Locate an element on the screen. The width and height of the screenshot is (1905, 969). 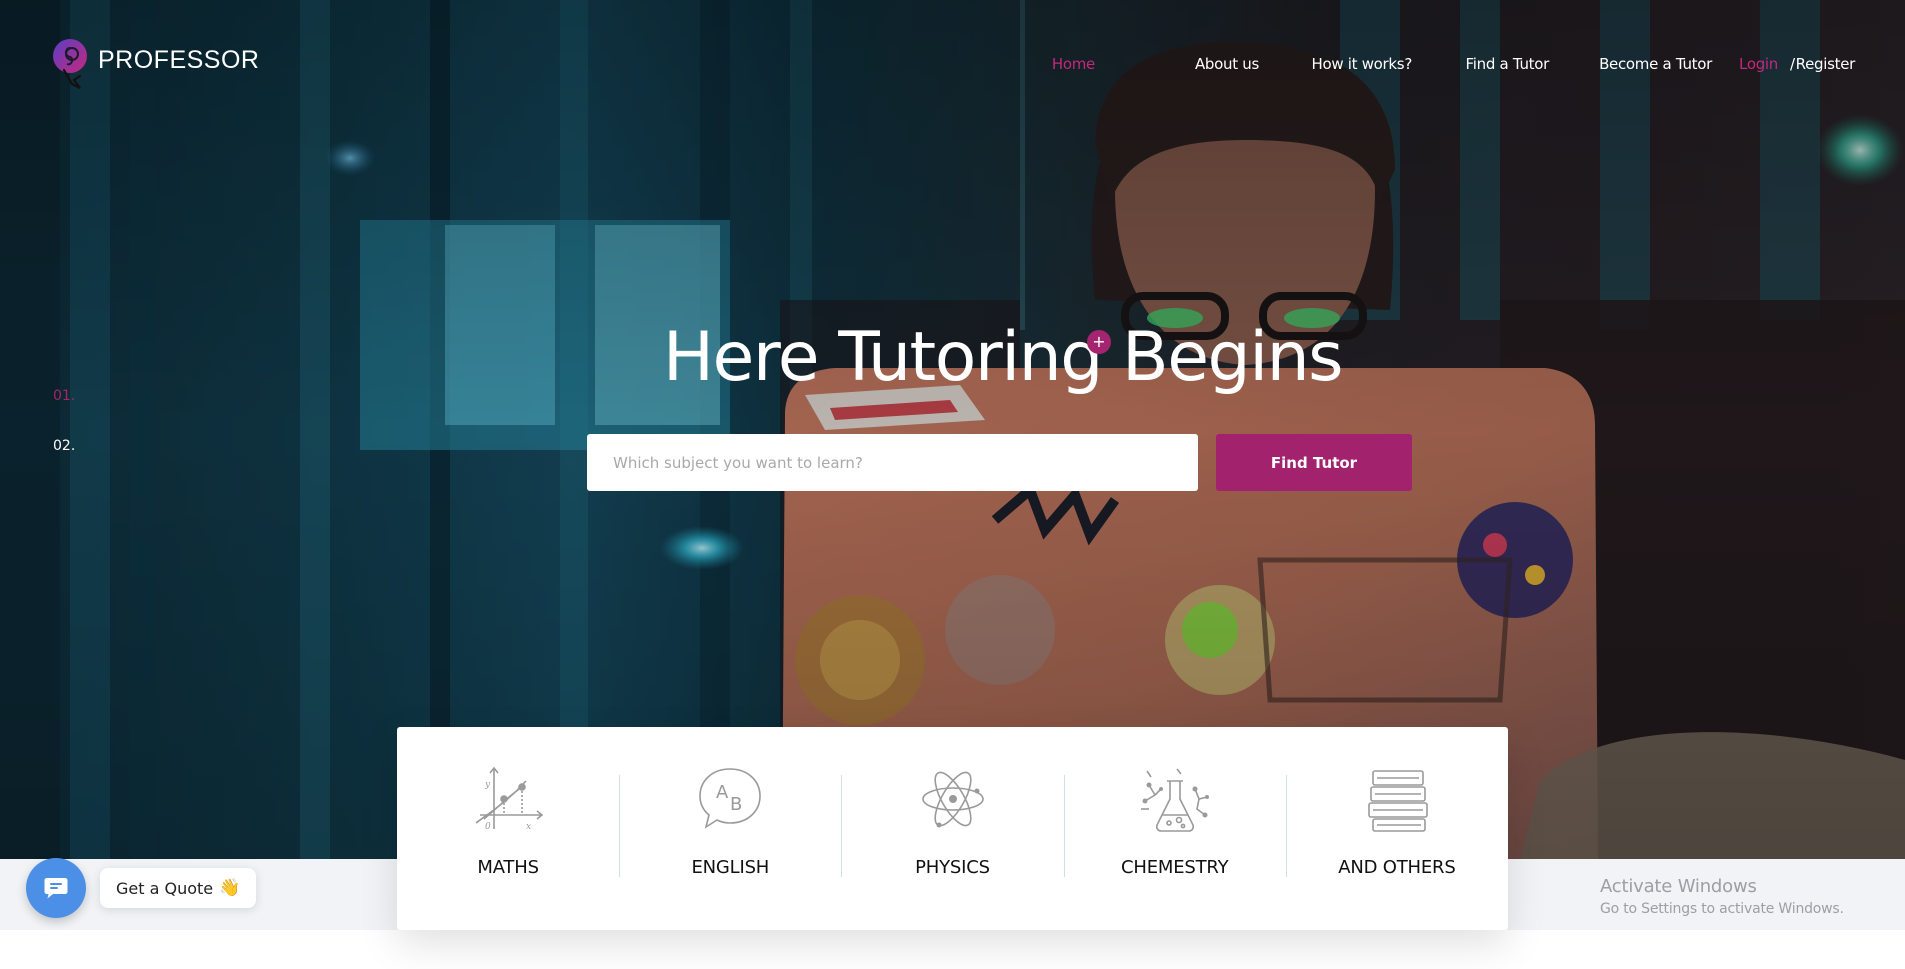
graph-axes-icon: y 0 x is located at coordinates (509, 799).